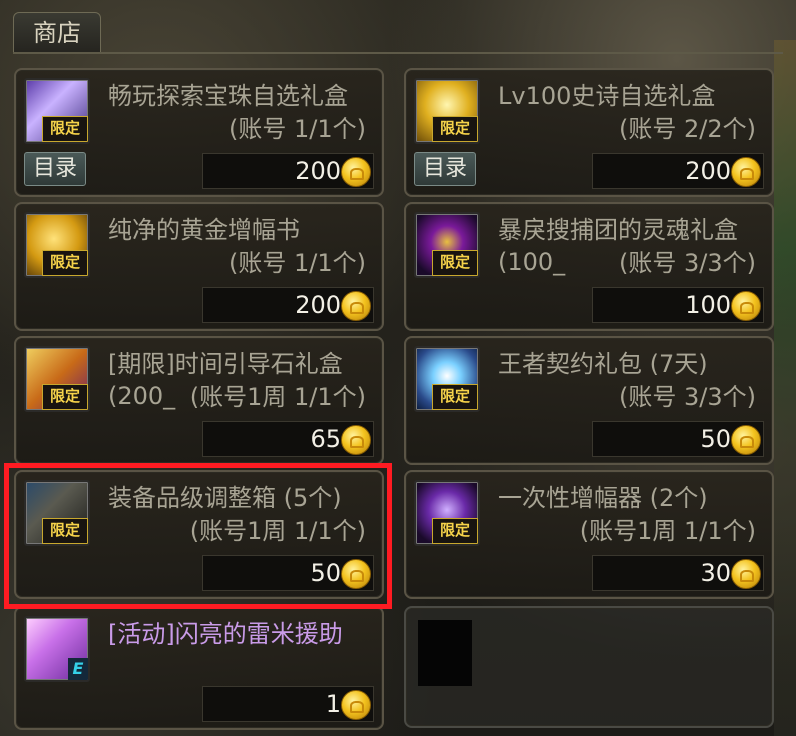 The image size is (796, 736). Describe the element at coordinates (204, 230) in the screenshot. I see `item-name: 纯净的黄金增幅书` at that location.